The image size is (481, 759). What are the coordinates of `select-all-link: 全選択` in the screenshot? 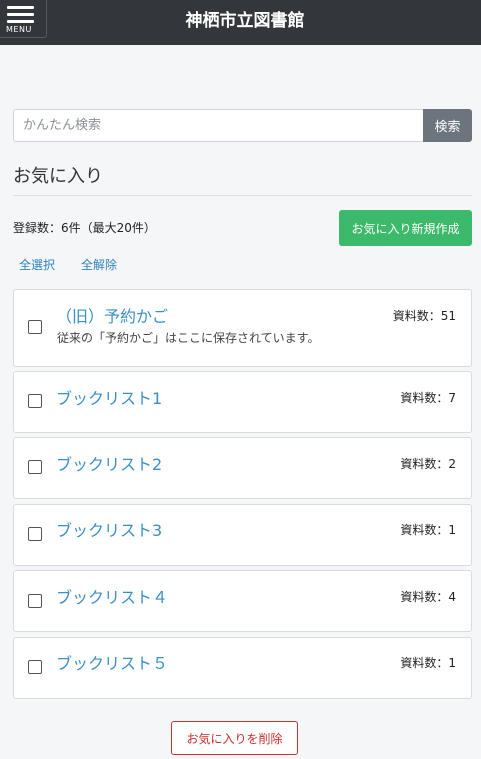 It's located at (37, 264).